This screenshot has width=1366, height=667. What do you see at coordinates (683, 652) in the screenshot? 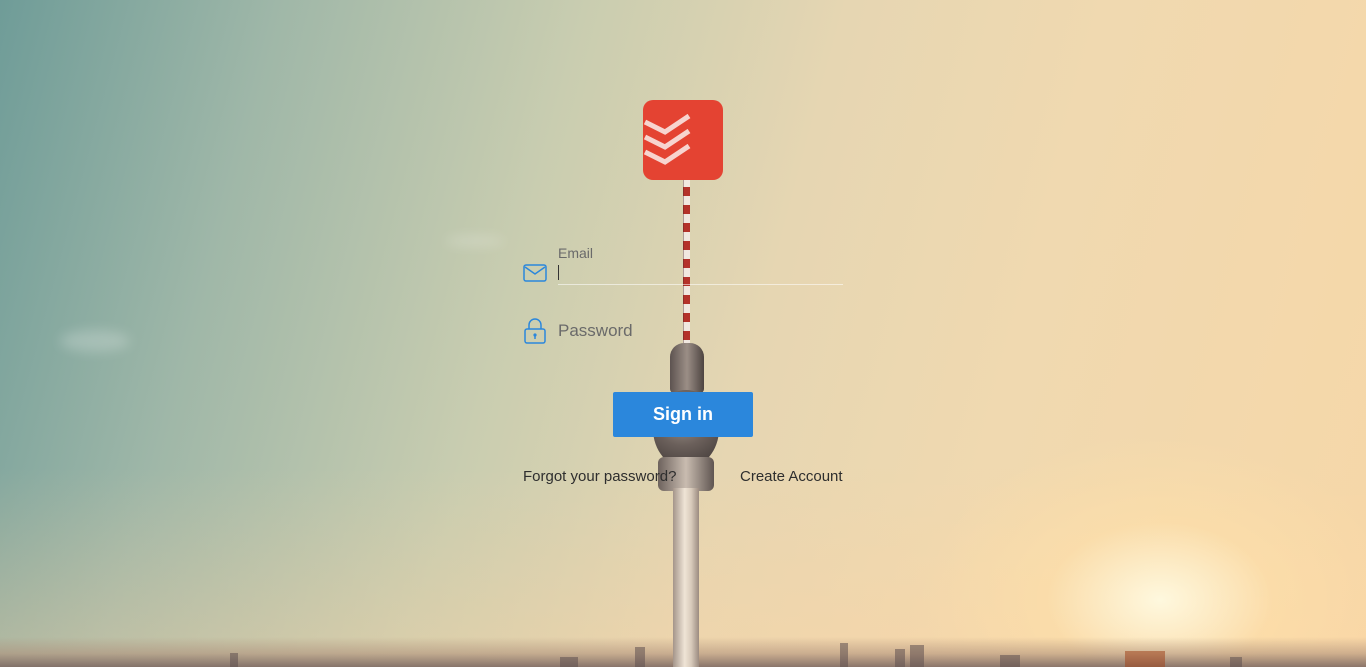
I see `city-skyline` at bounding box center [683, 652].